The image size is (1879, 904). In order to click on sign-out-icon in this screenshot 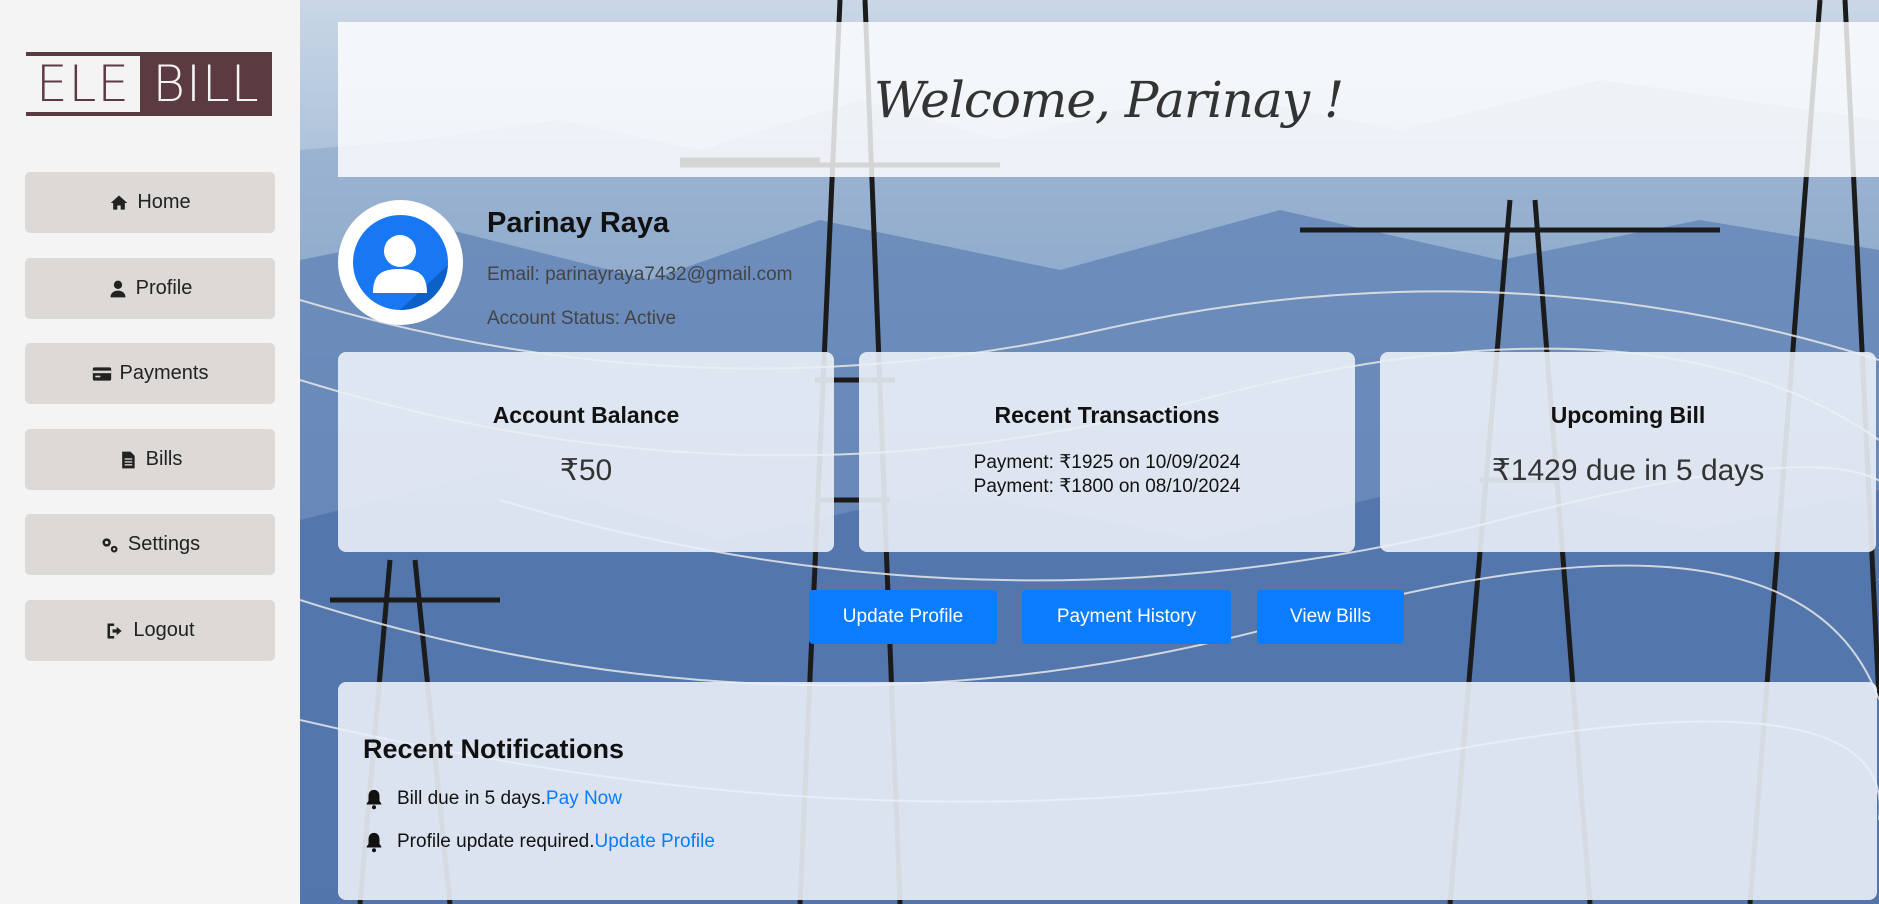, I will do `click(115, 630)`.